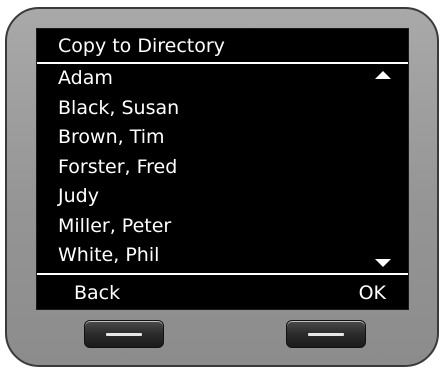 Image resolution: width=444 pixels, height=371 pixels. Describe the element at coordinates (372, 293) in the screenshot. I see `ok-softkey-label: OK` at that location.